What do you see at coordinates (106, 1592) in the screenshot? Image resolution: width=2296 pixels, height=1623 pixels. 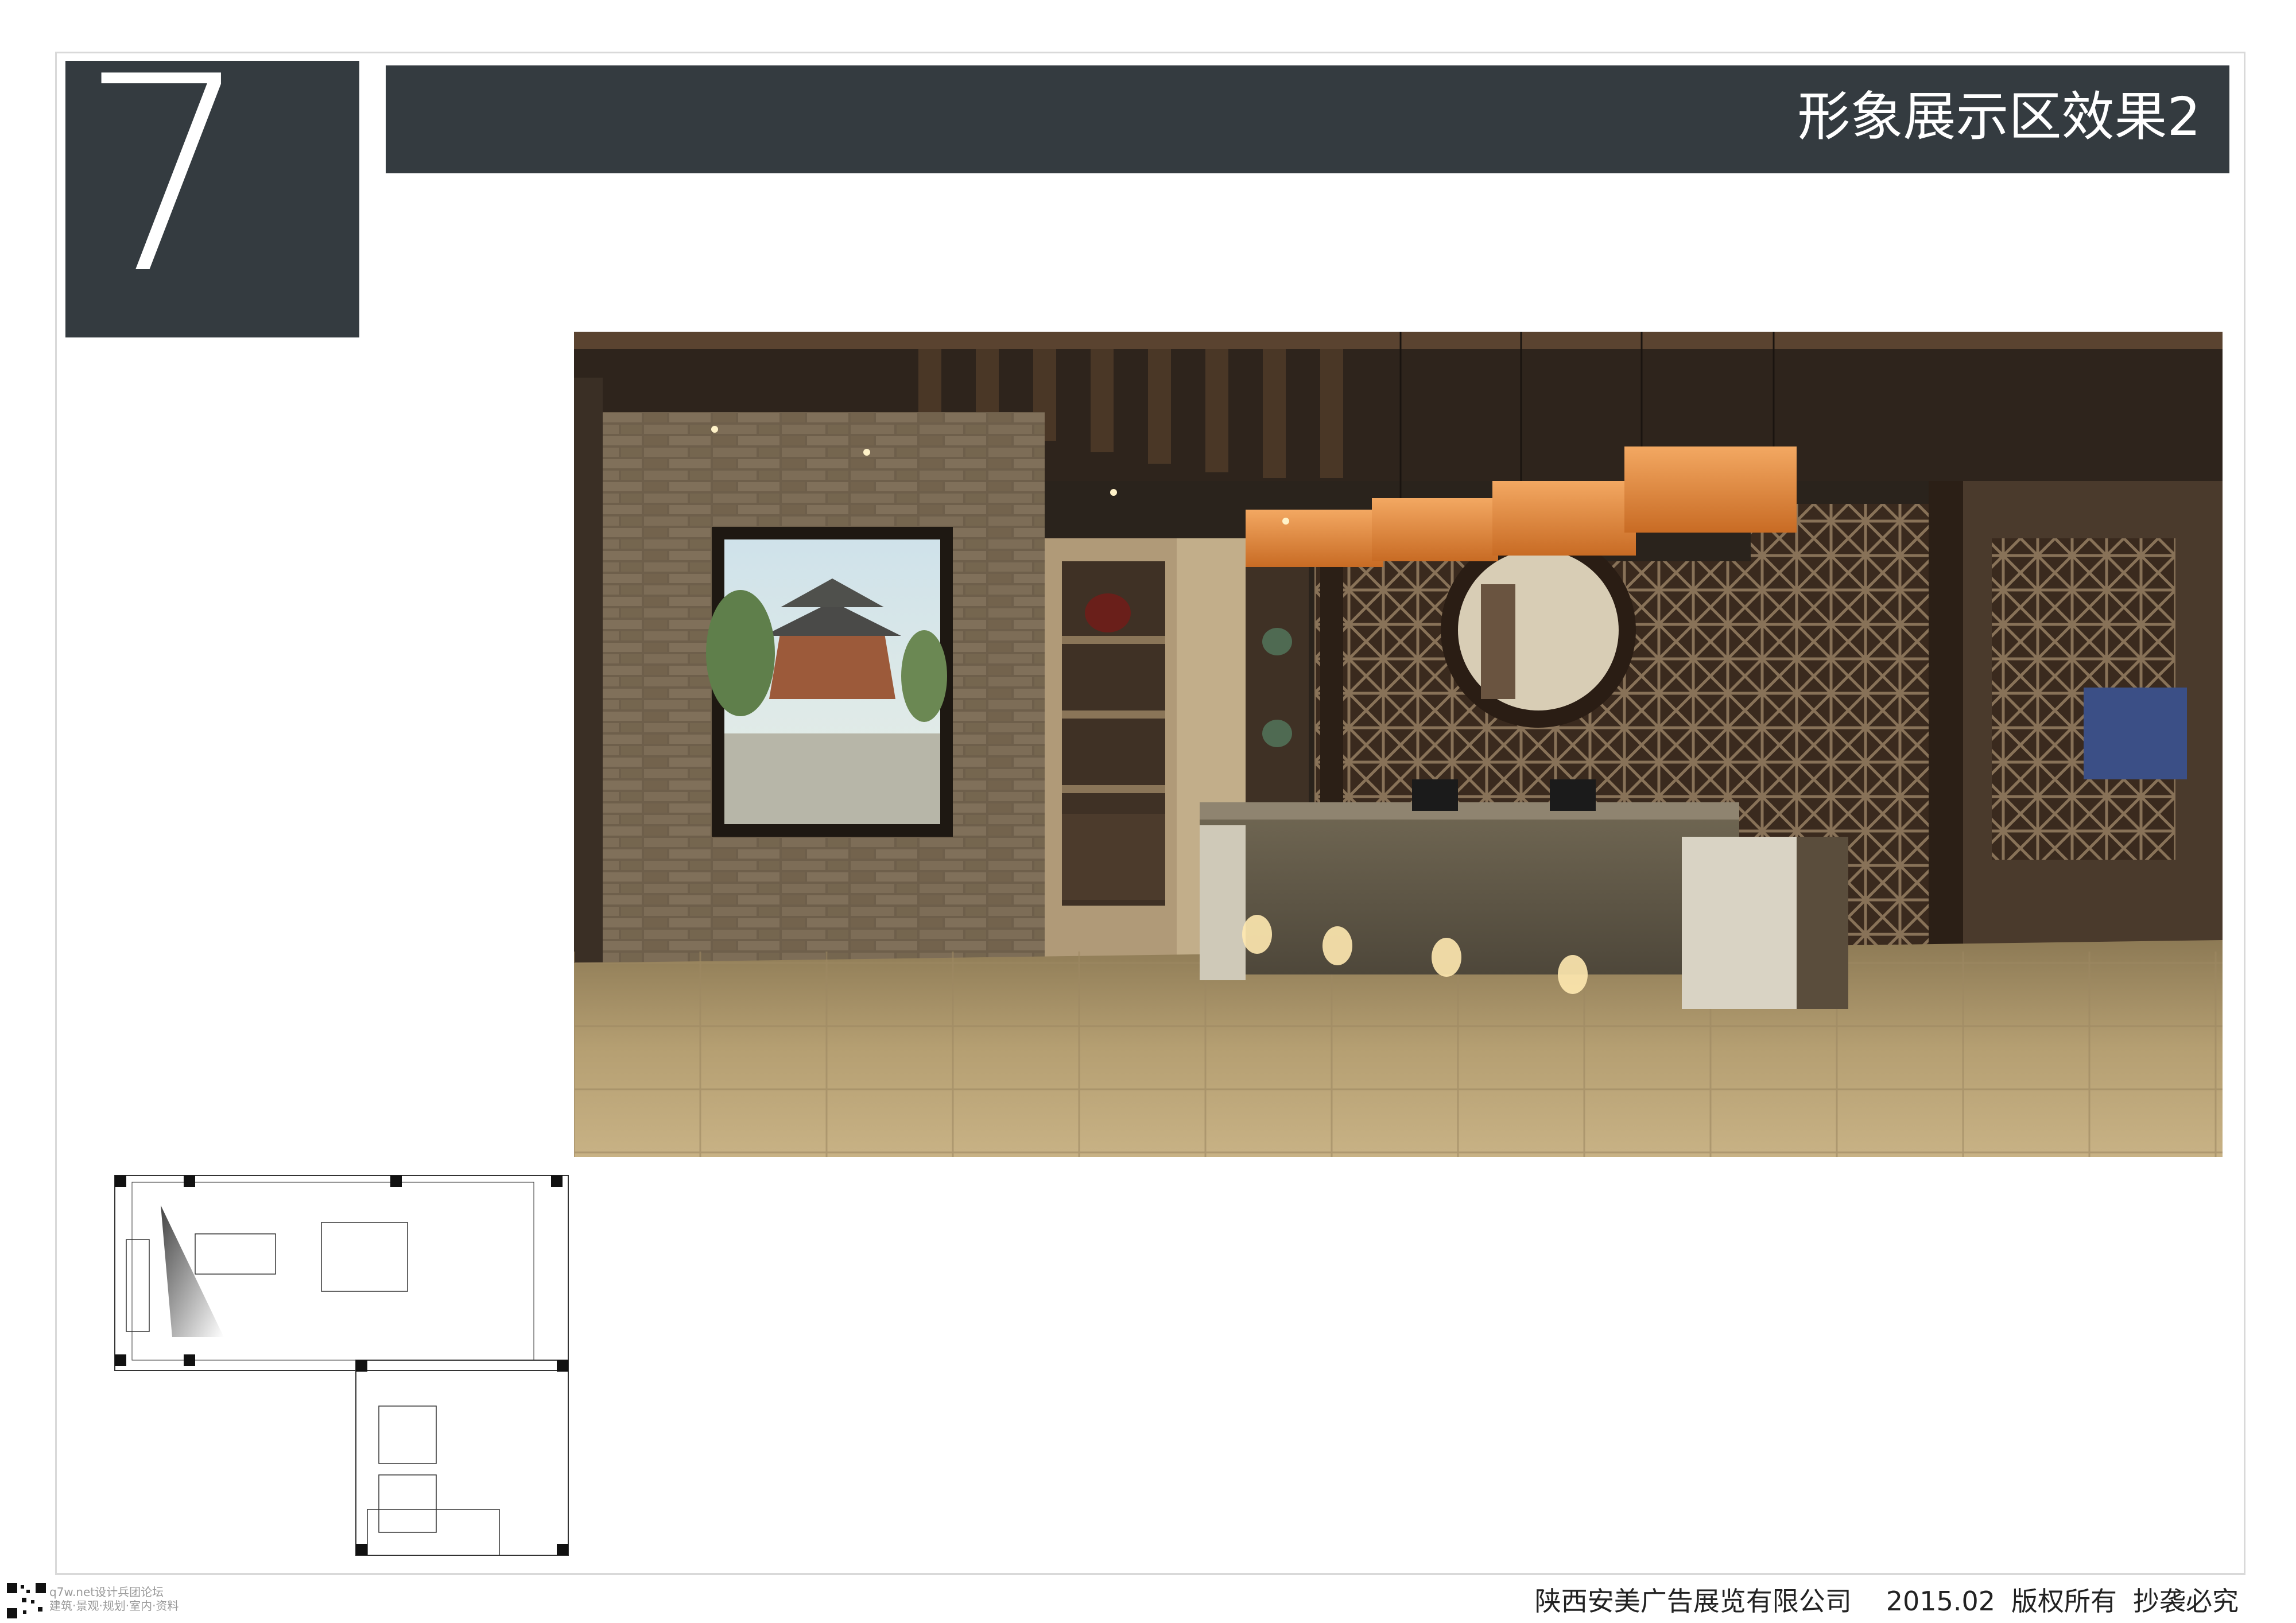 I see `watermark-line1: q7w.net设计兵团论坛` at bounding box center [106, 1592].